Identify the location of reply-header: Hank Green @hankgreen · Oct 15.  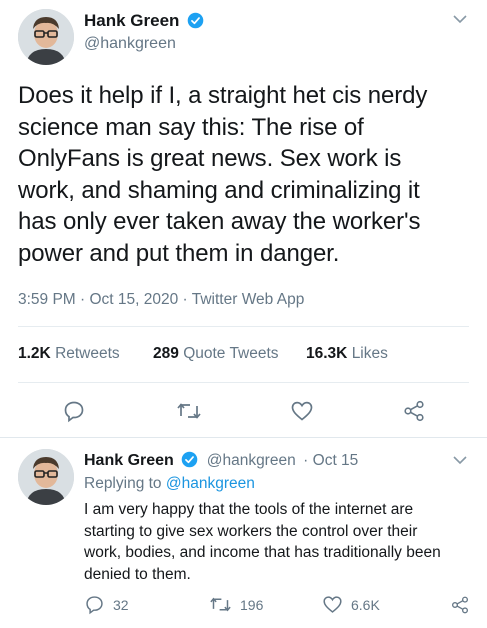
(221, 460).